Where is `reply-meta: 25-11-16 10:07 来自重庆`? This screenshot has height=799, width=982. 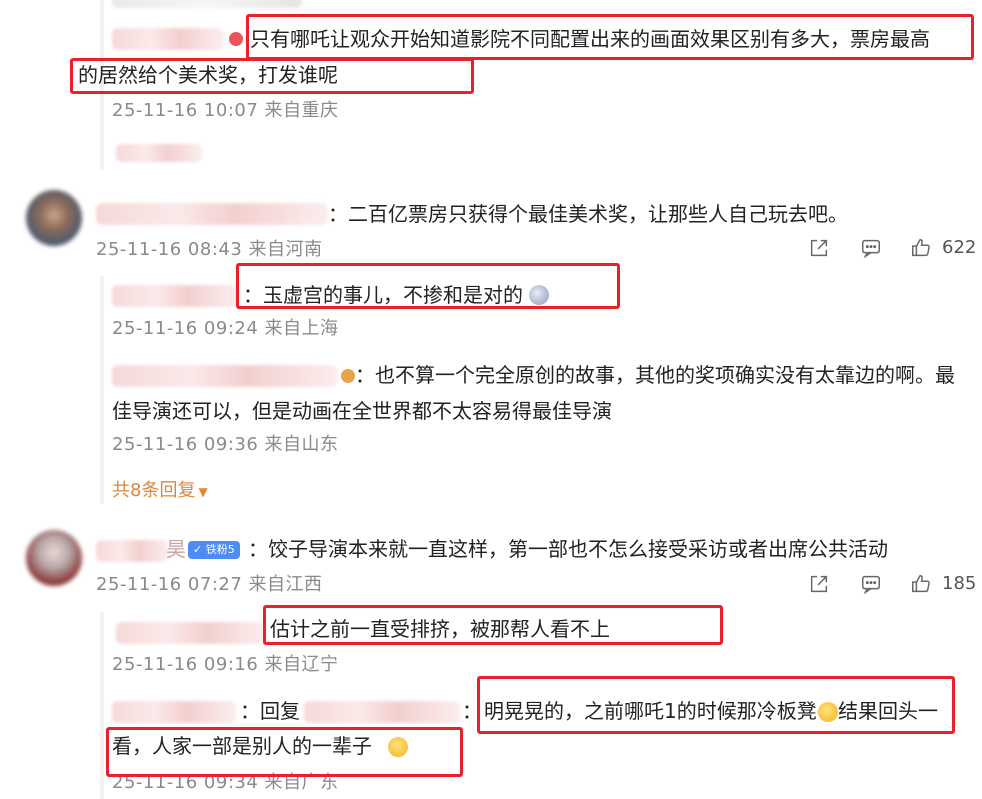 reply-meta: 25-11-16 10:07 来自重庆 is located at coordinates (225, 110).